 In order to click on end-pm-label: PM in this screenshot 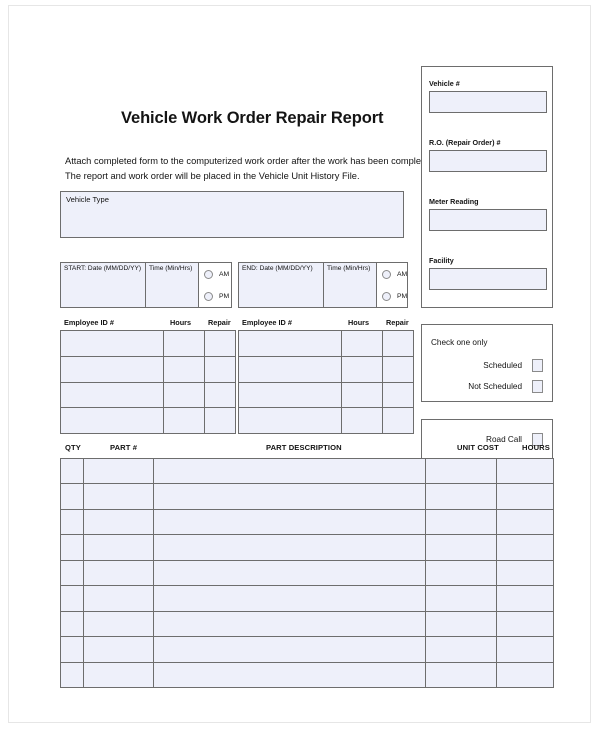, I will do `click(402, 296)`.